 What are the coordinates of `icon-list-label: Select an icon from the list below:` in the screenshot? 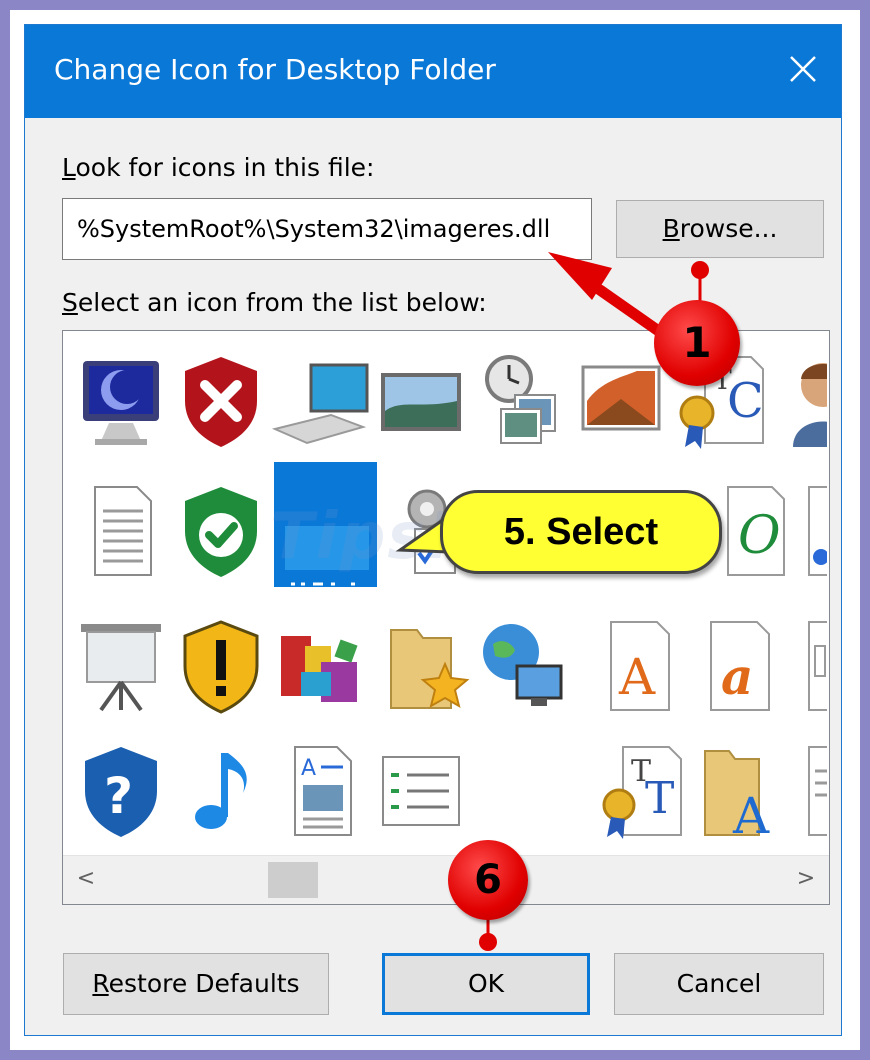 It's located at (274, 302).